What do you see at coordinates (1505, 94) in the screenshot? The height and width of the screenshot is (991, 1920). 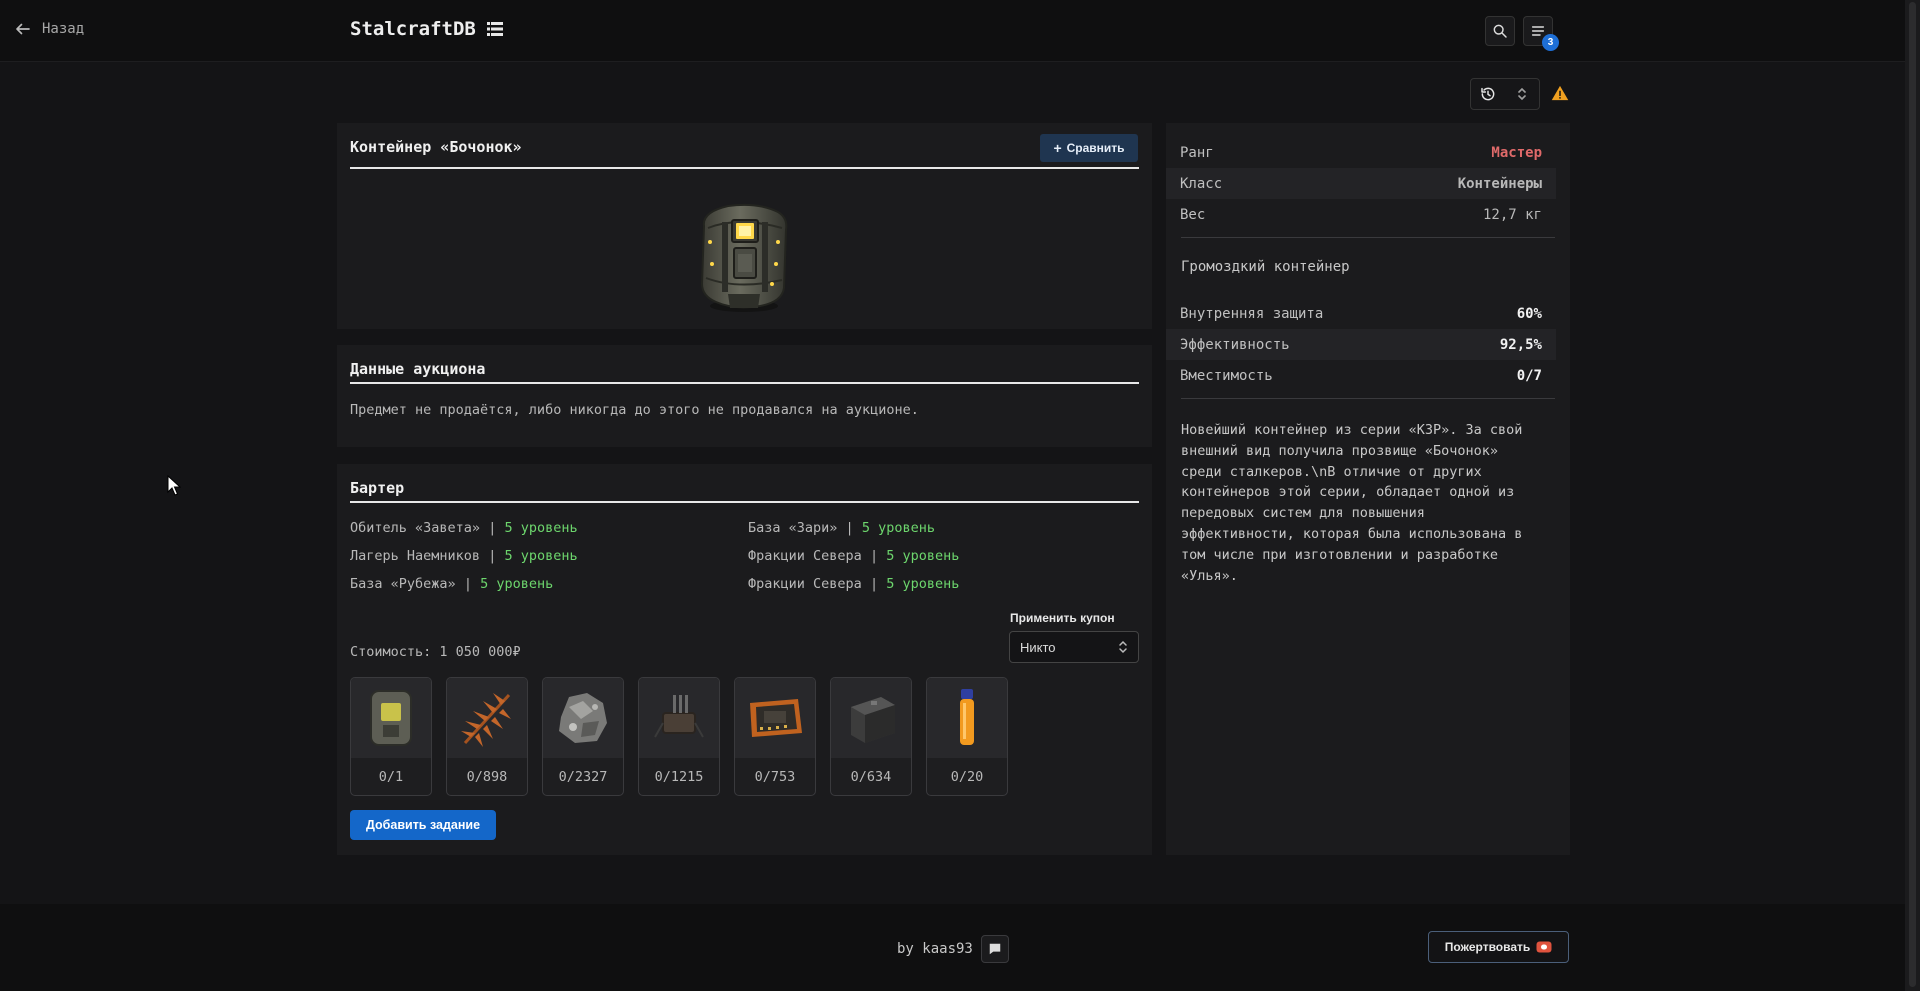 I see `version-history-selector` at bounding box center [1505, 94].